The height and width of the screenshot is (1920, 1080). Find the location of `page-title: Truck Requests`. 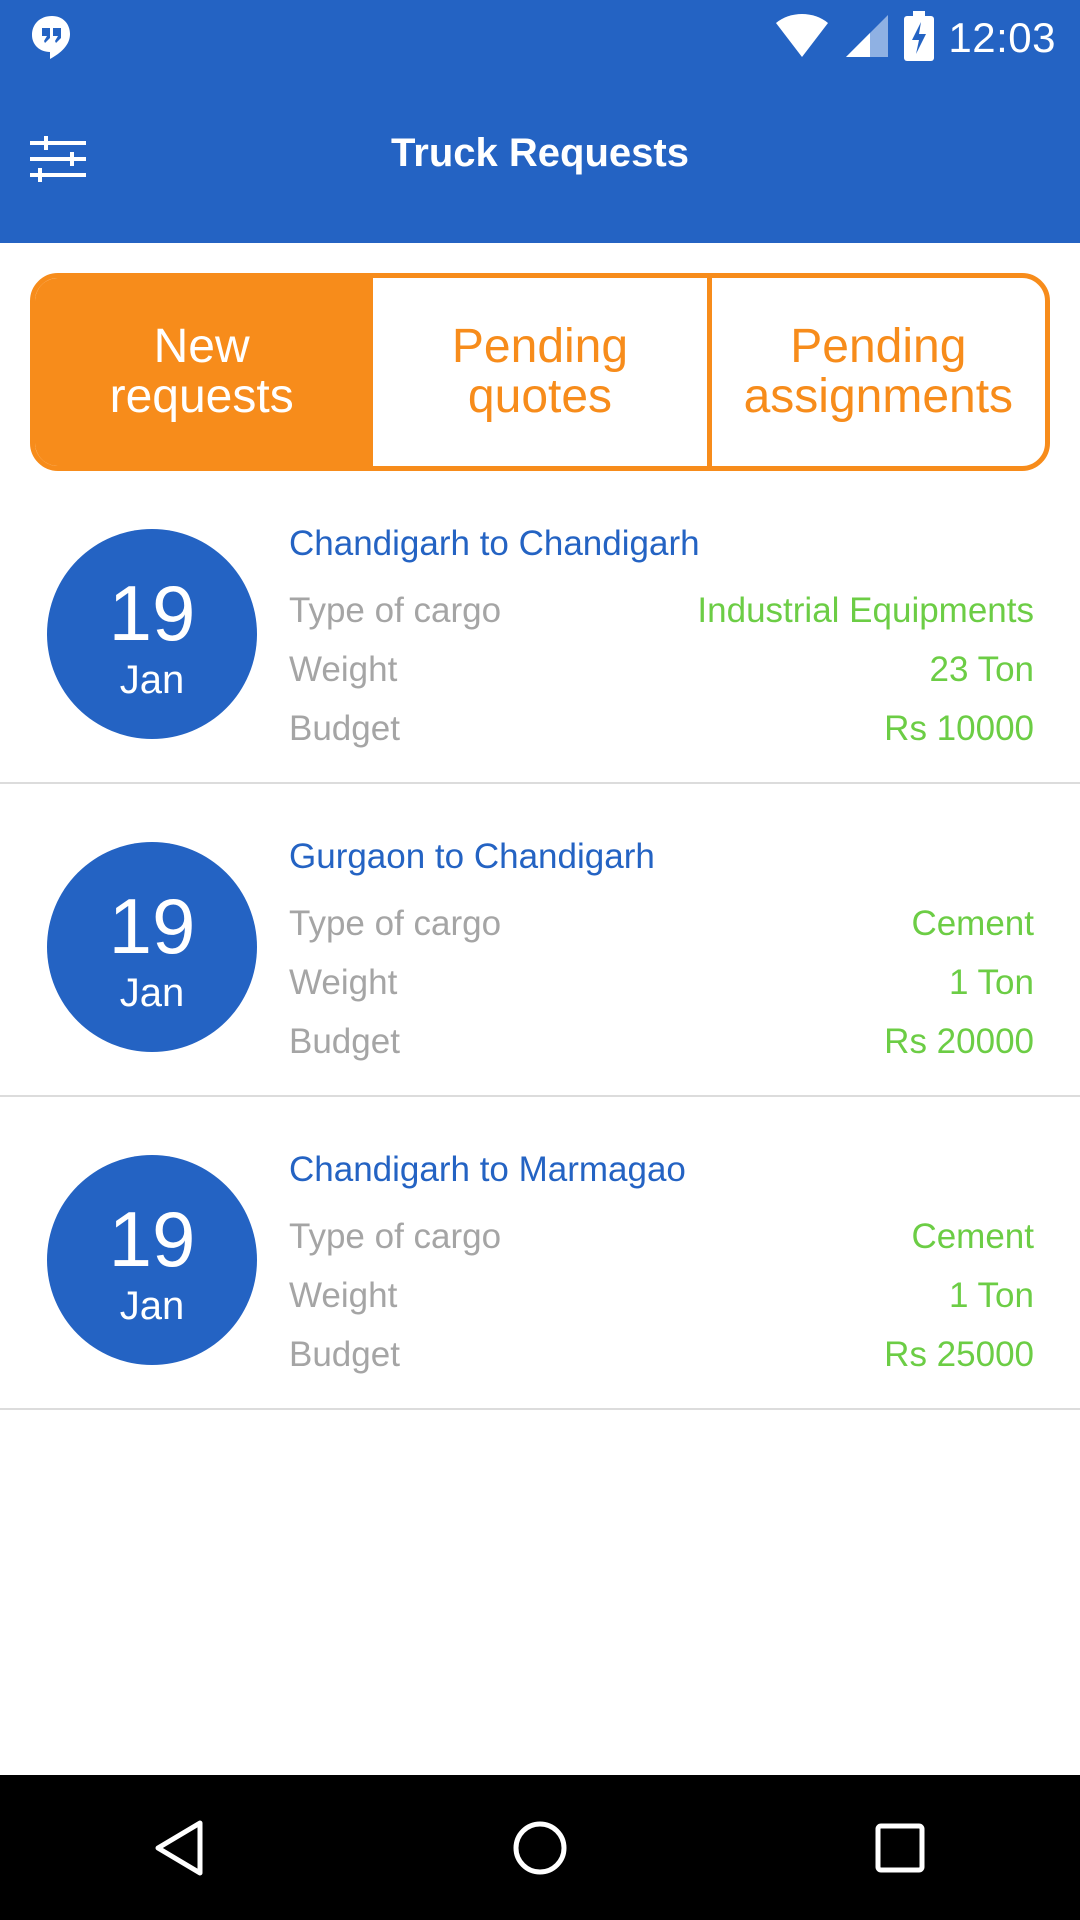

page-title: Truck Requests is located at coordinates (540, 153).